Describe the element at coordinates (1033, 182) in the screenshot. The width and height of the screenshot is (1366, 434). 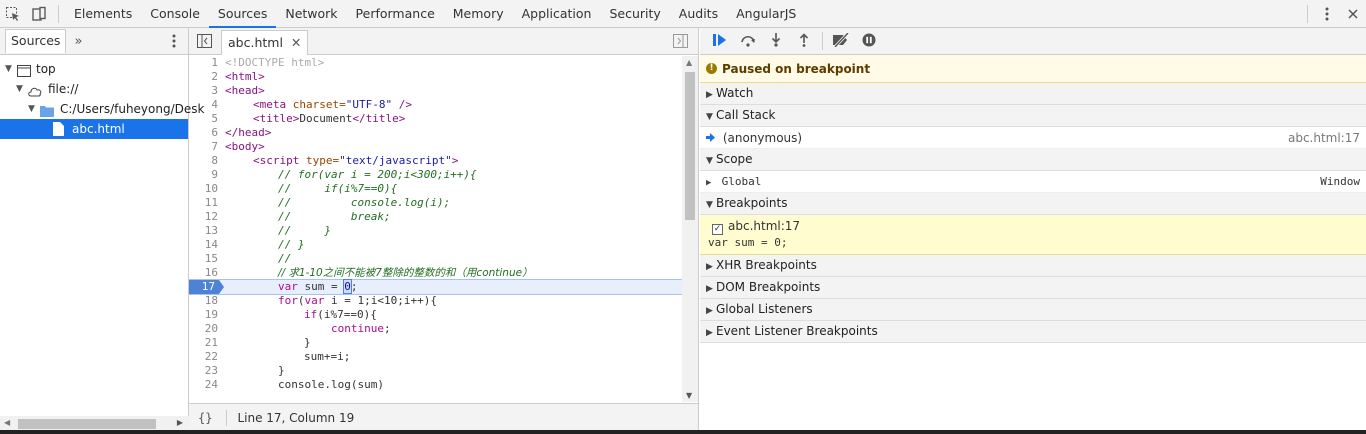
I see `scope-global: ▶ Global Window` at that location.